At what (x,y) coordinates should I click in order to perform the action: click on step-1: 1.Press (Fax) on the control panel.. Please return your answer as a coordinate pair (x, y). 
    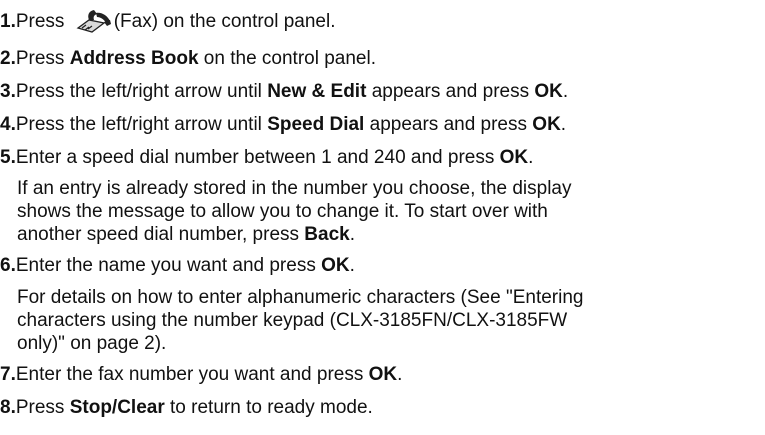
    Looking at the image, I should click on (168, 21).